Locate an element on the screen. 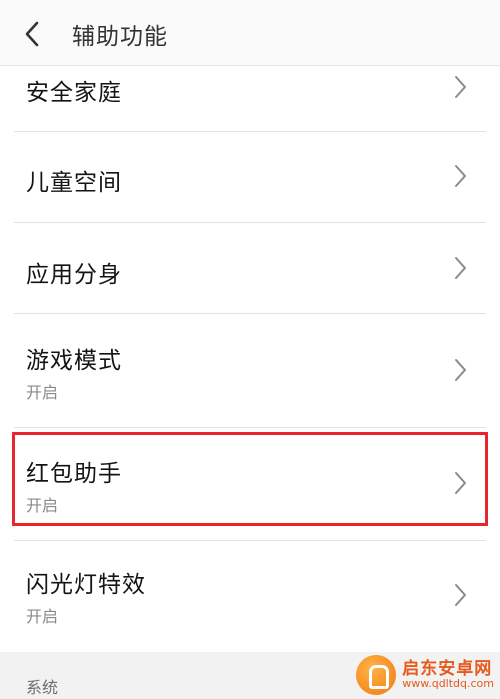 Image resolution: width=500 pixels, height=699 pixels. item-title: 儿童空间 is located at coordinates (74, 183).